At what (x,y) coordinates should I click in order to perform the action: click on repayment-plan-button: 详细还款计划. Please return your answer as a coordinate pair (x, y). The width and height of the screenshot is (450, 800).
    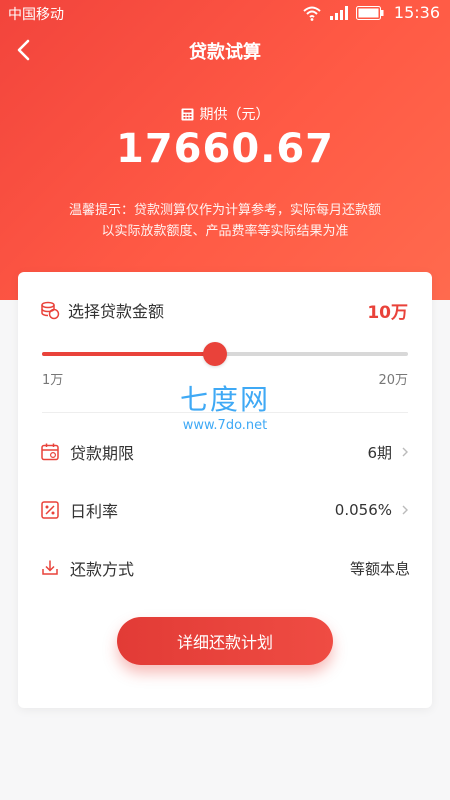
    Looking at the image, I should click on (225, 641).